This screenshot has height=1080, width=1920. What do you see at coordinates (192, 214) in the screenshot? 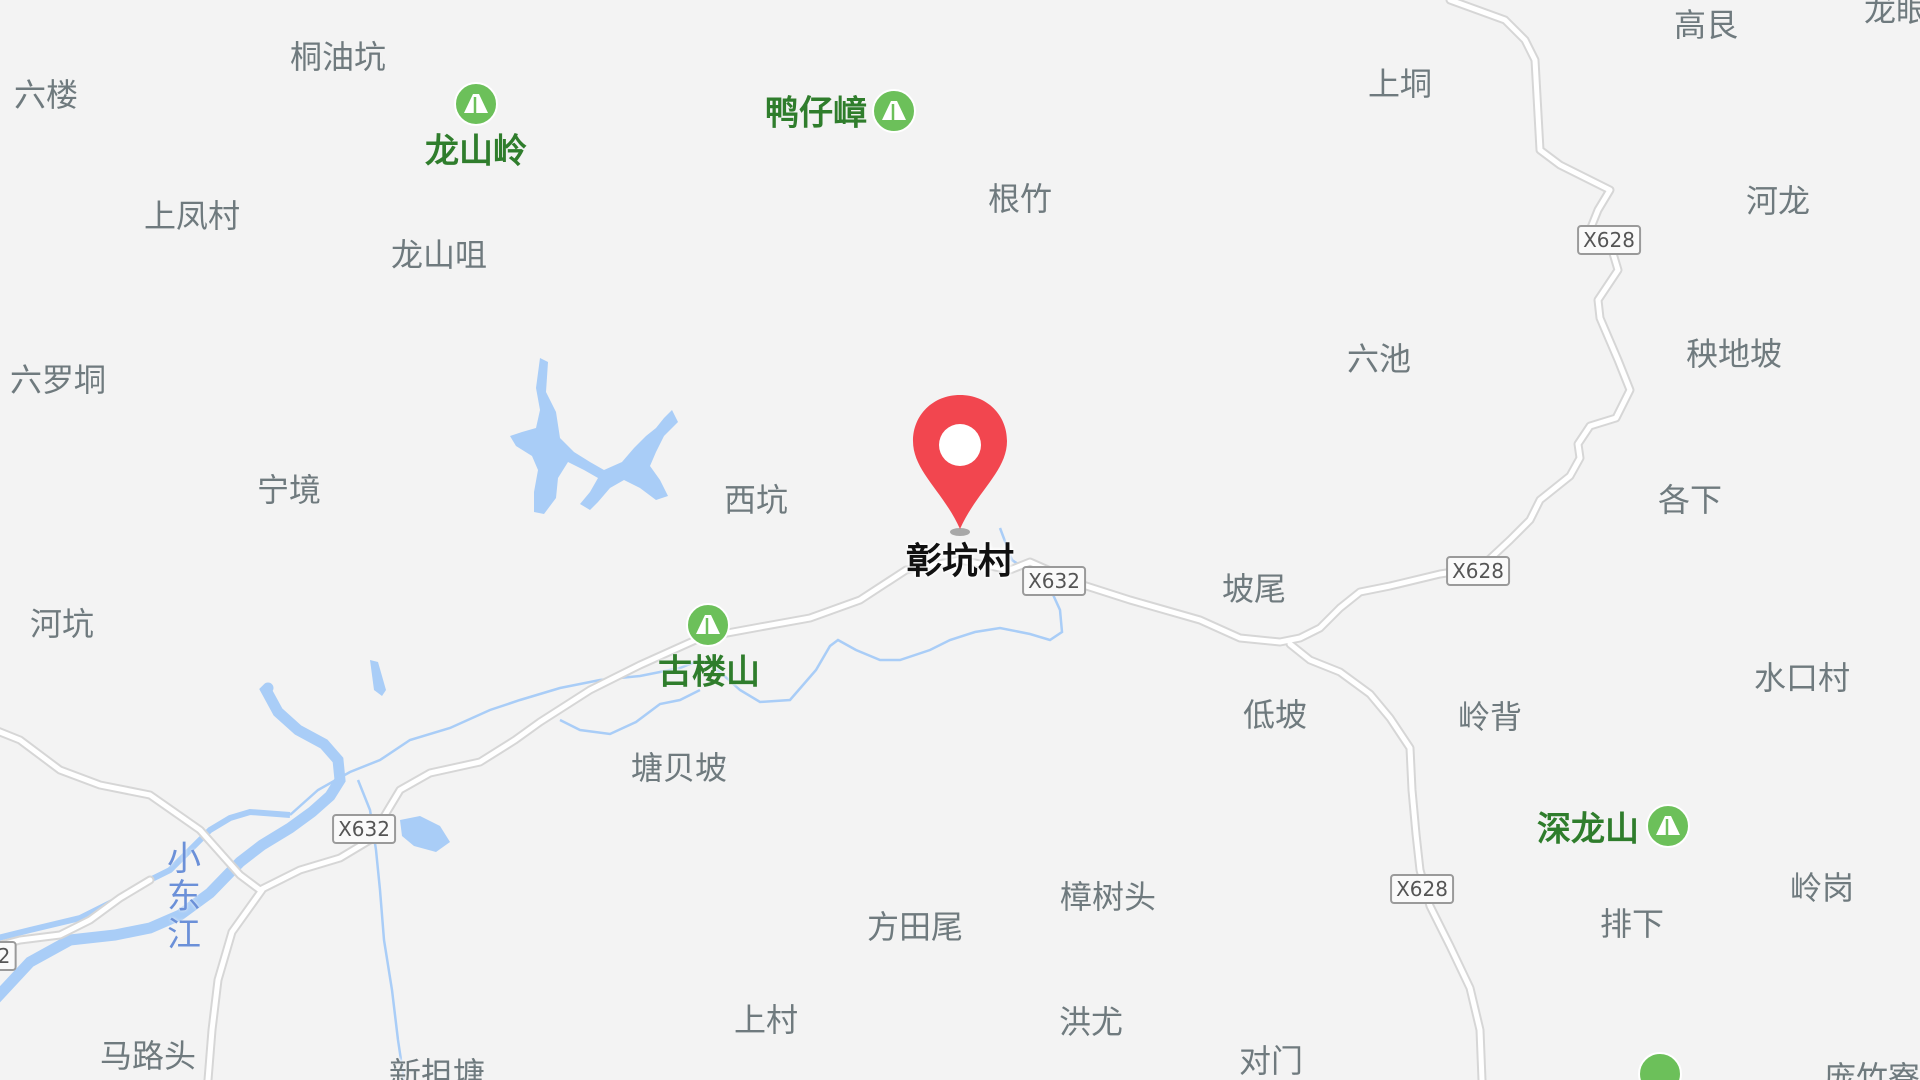
I see `place-label: 上凤村` at bounding box center [192, 214].